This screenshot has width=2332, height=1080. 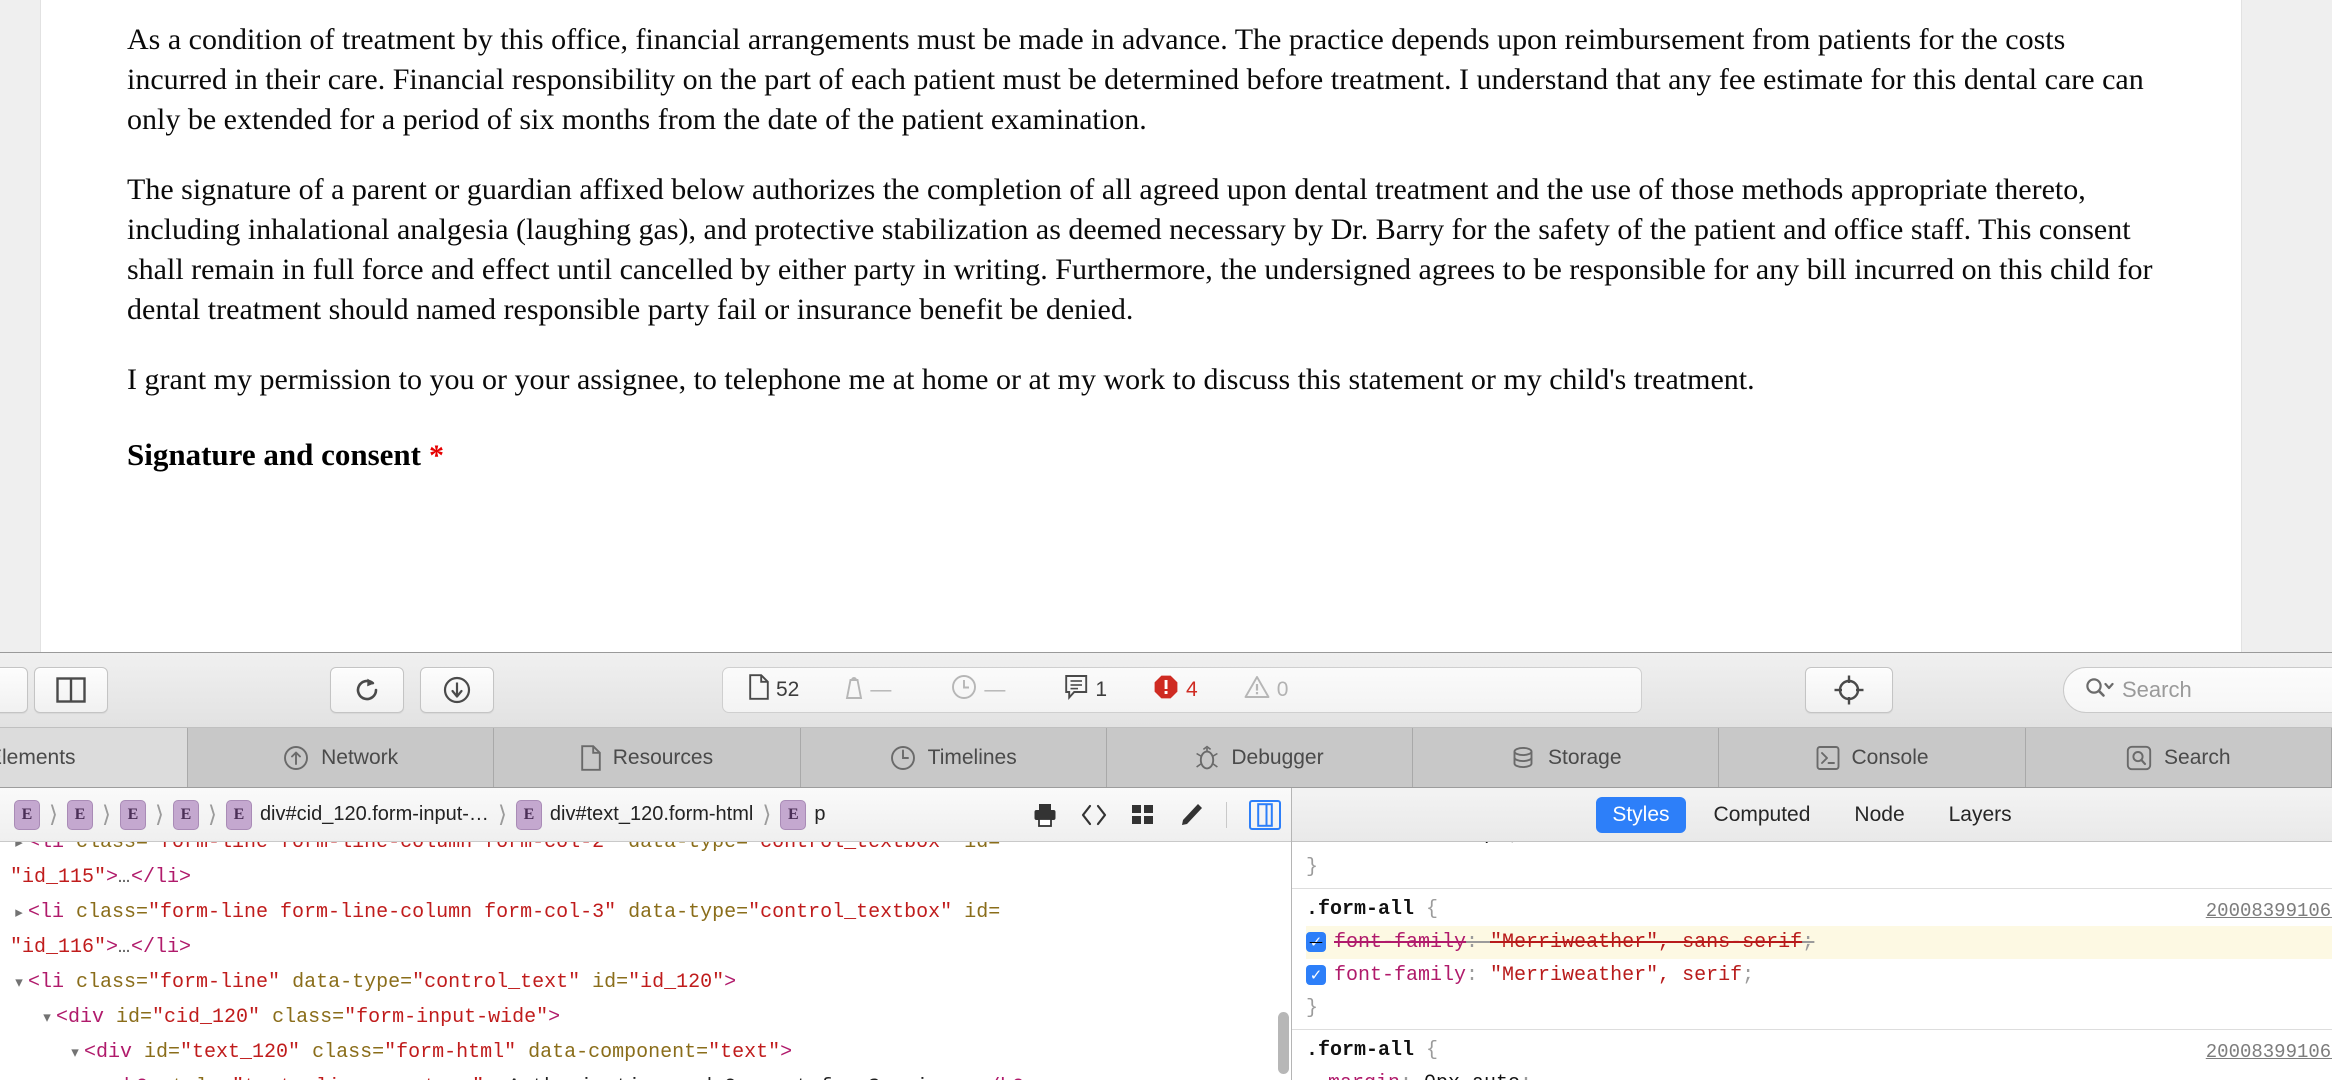 What do you see at coordinates (2157, 689) in the screenshot?
I see `search-input-placeholder: Search` at bounding box center [2157, 689].